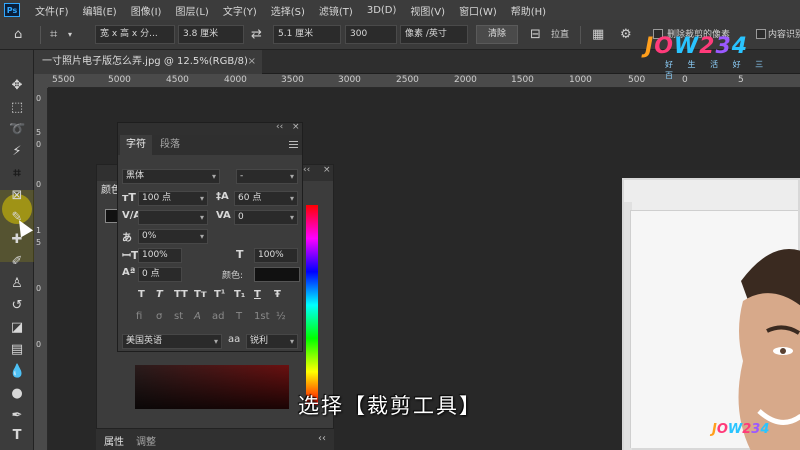 Image resolution: width=800 pixels, height=450 pixels. What do you see at coordinates (17, 416) in the screenshot?
I see `pen-tool-icon: ✒` at bounding box center [17, 416].